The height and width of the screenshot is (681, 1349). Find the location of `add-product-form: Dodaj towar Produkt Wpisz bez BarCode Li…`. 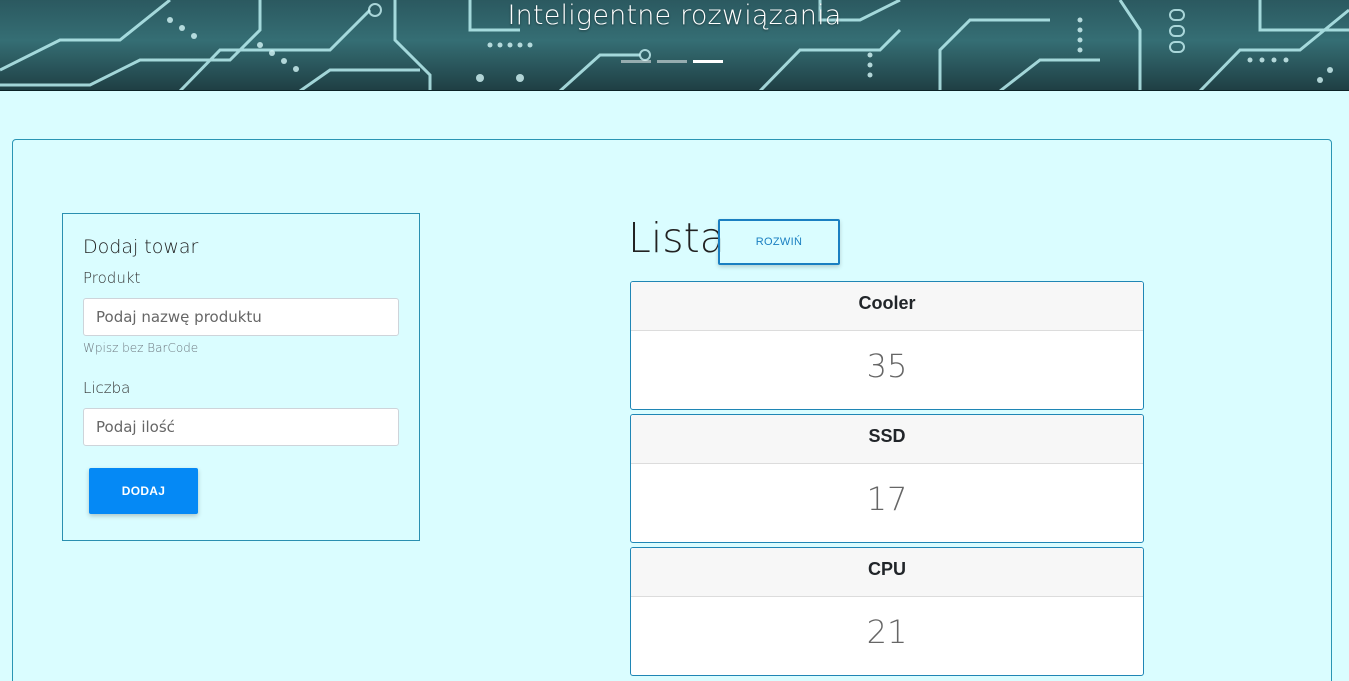

add-product-form: Dodaj towar Produkt Wpisz bez BarCode Li… is located at coordinates (241, 377).